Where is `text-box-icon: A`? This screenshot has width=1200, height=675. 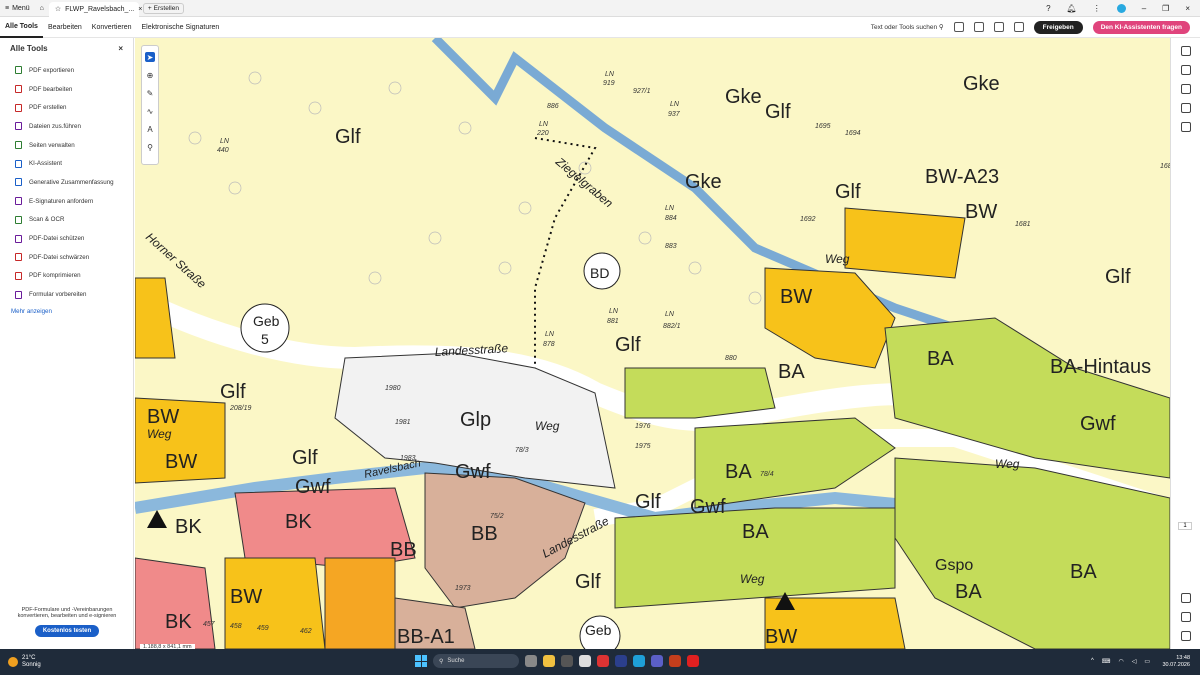 text-box-icon: A is located at coordinates (150, 129).